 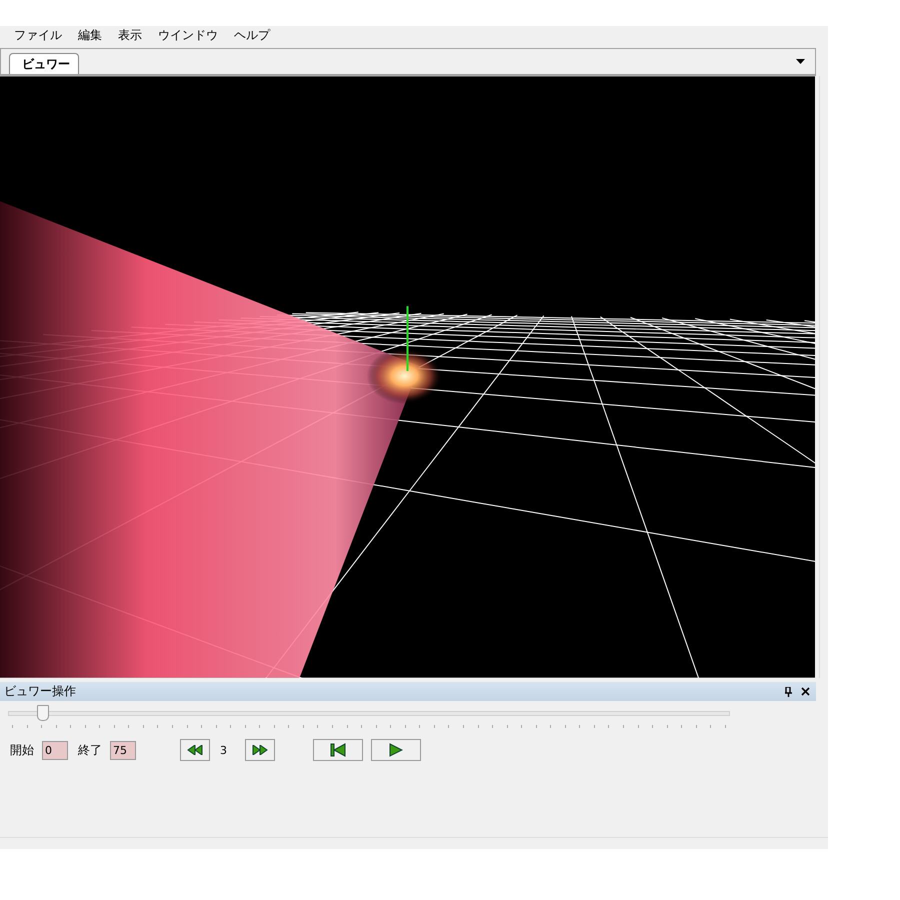 I want to click on menu-item: ウインドウ, so click(x=188, y=35).